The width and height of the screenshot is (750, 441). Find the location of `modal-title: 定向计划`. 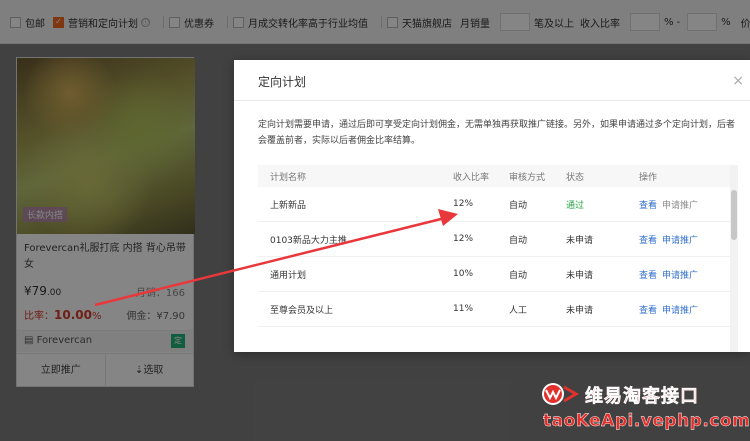

modal-title: 定向计划 is located at coordinates (492, 80).